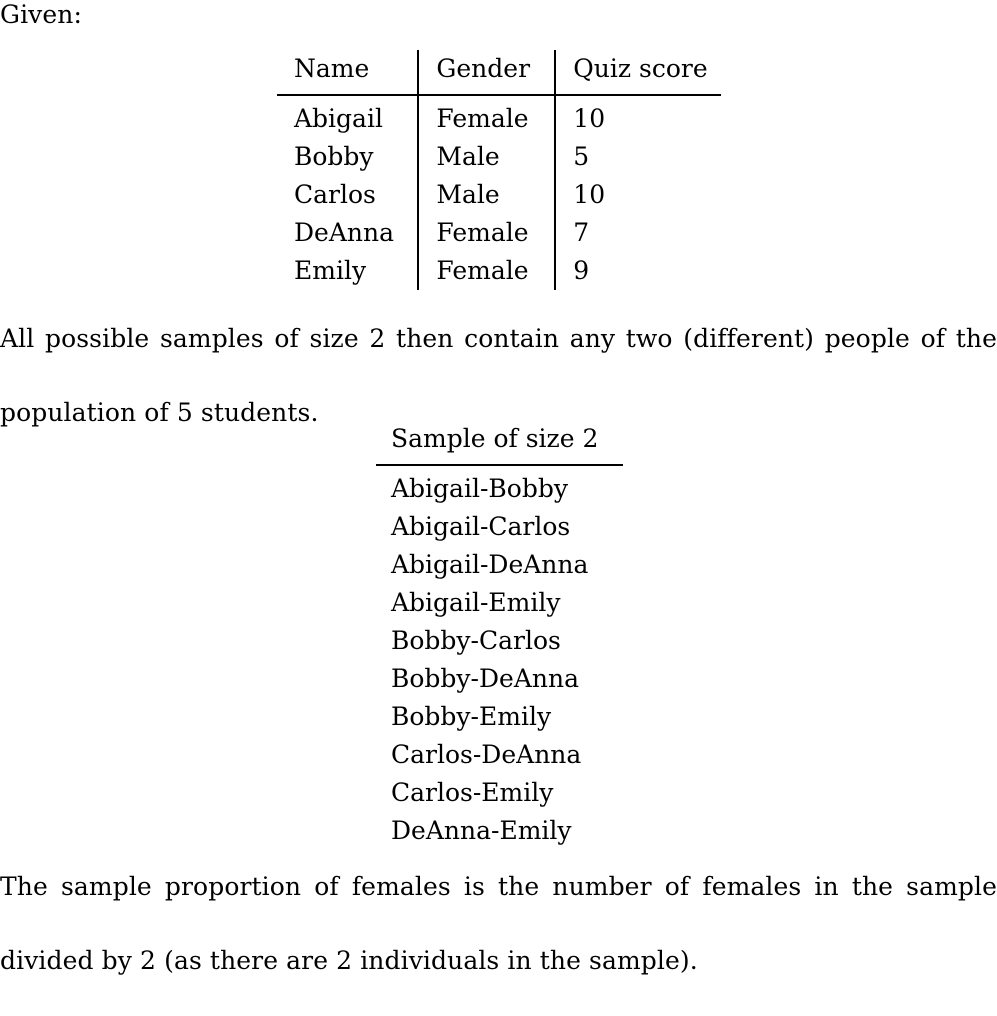 The image size is (997, 1016). I want to click on cell-sample: Bobby-Carlos, so click(476, 640).